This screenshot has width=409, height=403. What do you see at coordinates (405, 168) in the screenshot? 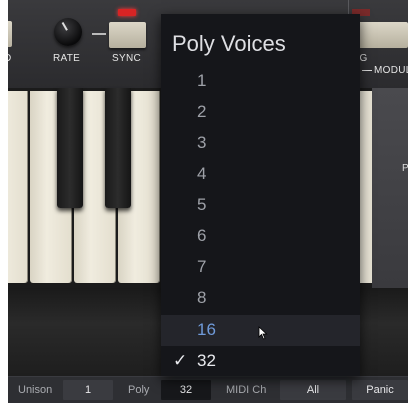
I see `right-side-label: P` at bounding box center [405, 168].